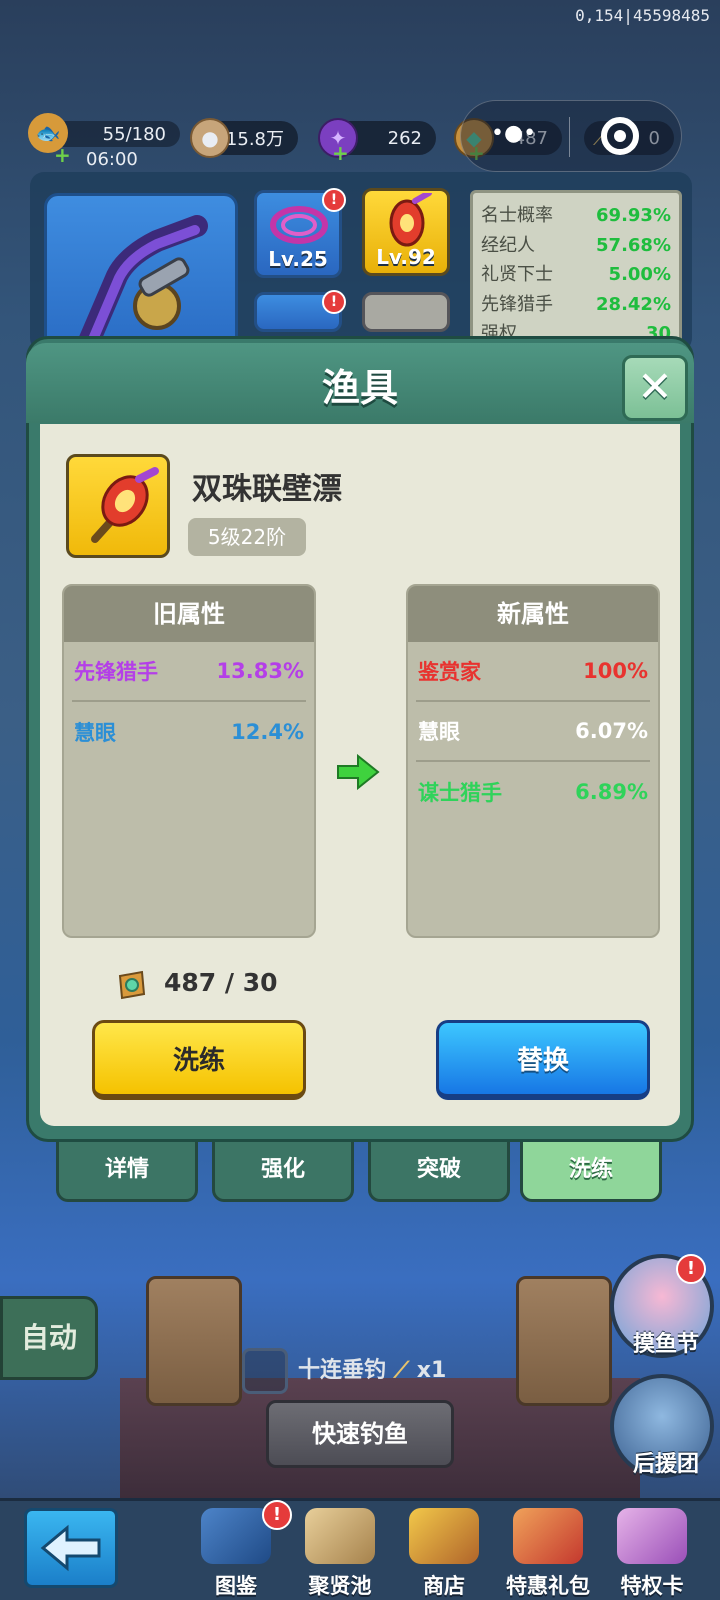 Image resolution: width=720 pixels, height=1600 pixels. What do you see at coordinates (642, 15) in the screenshot?
I see `session-id-text: 0,154|45598485` at bounding box center [642, 15].